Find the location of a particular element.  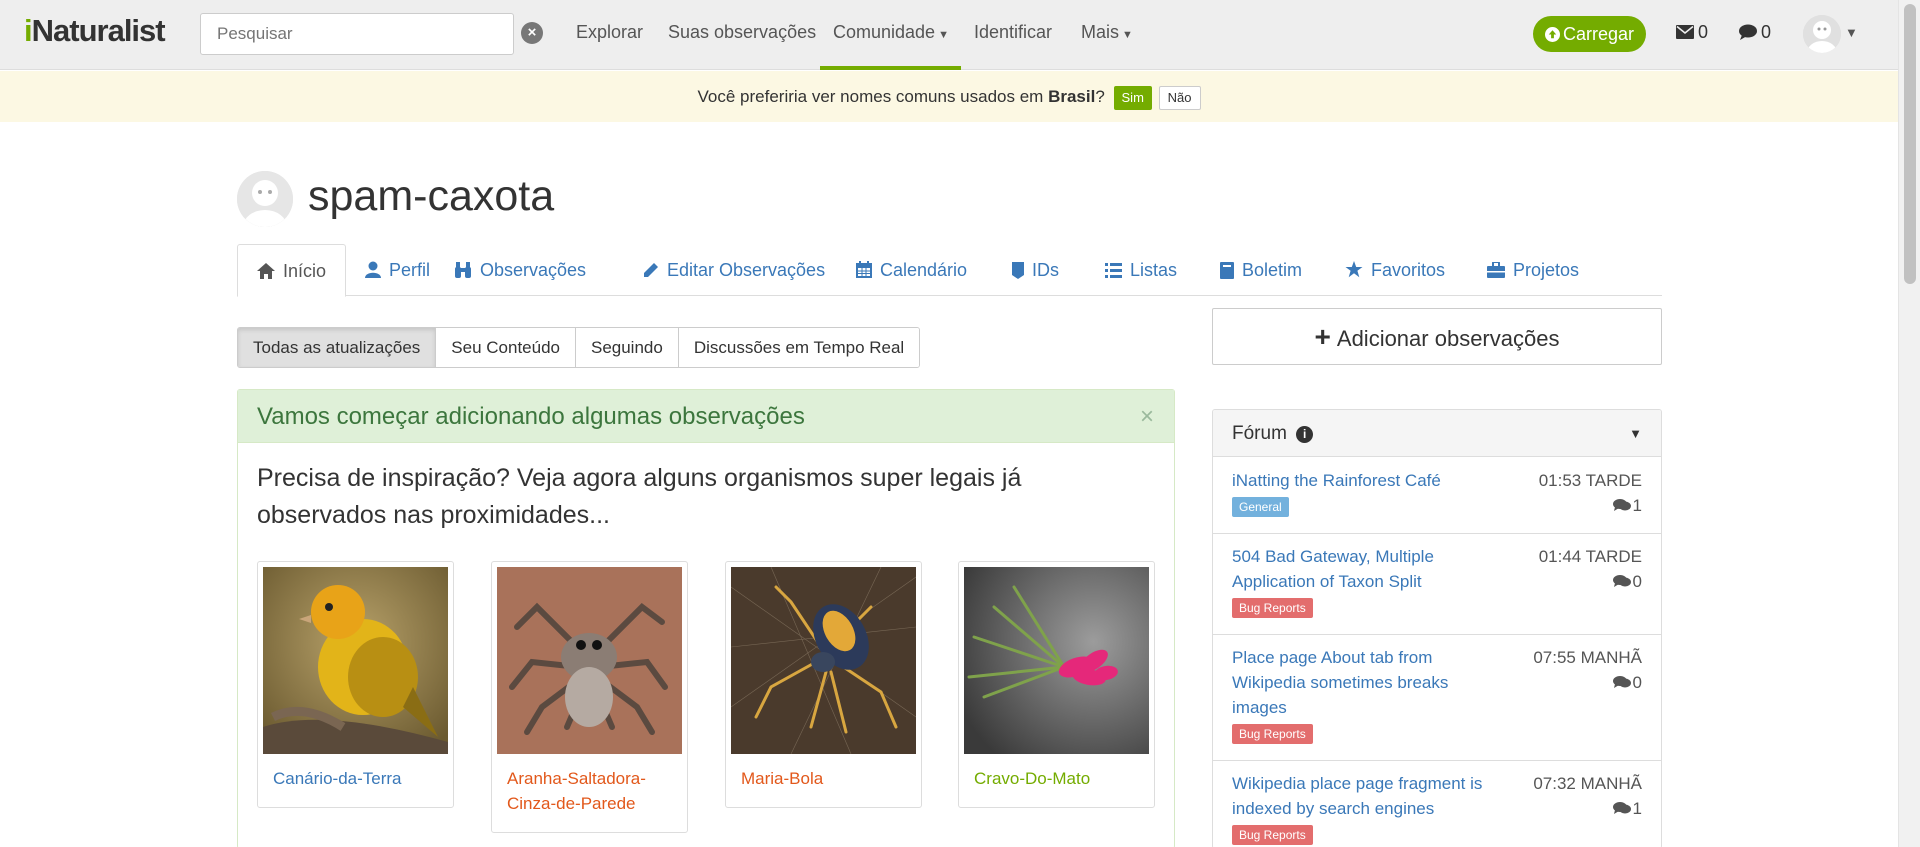

nav-active-indicator is located at coordinates (890, 68).